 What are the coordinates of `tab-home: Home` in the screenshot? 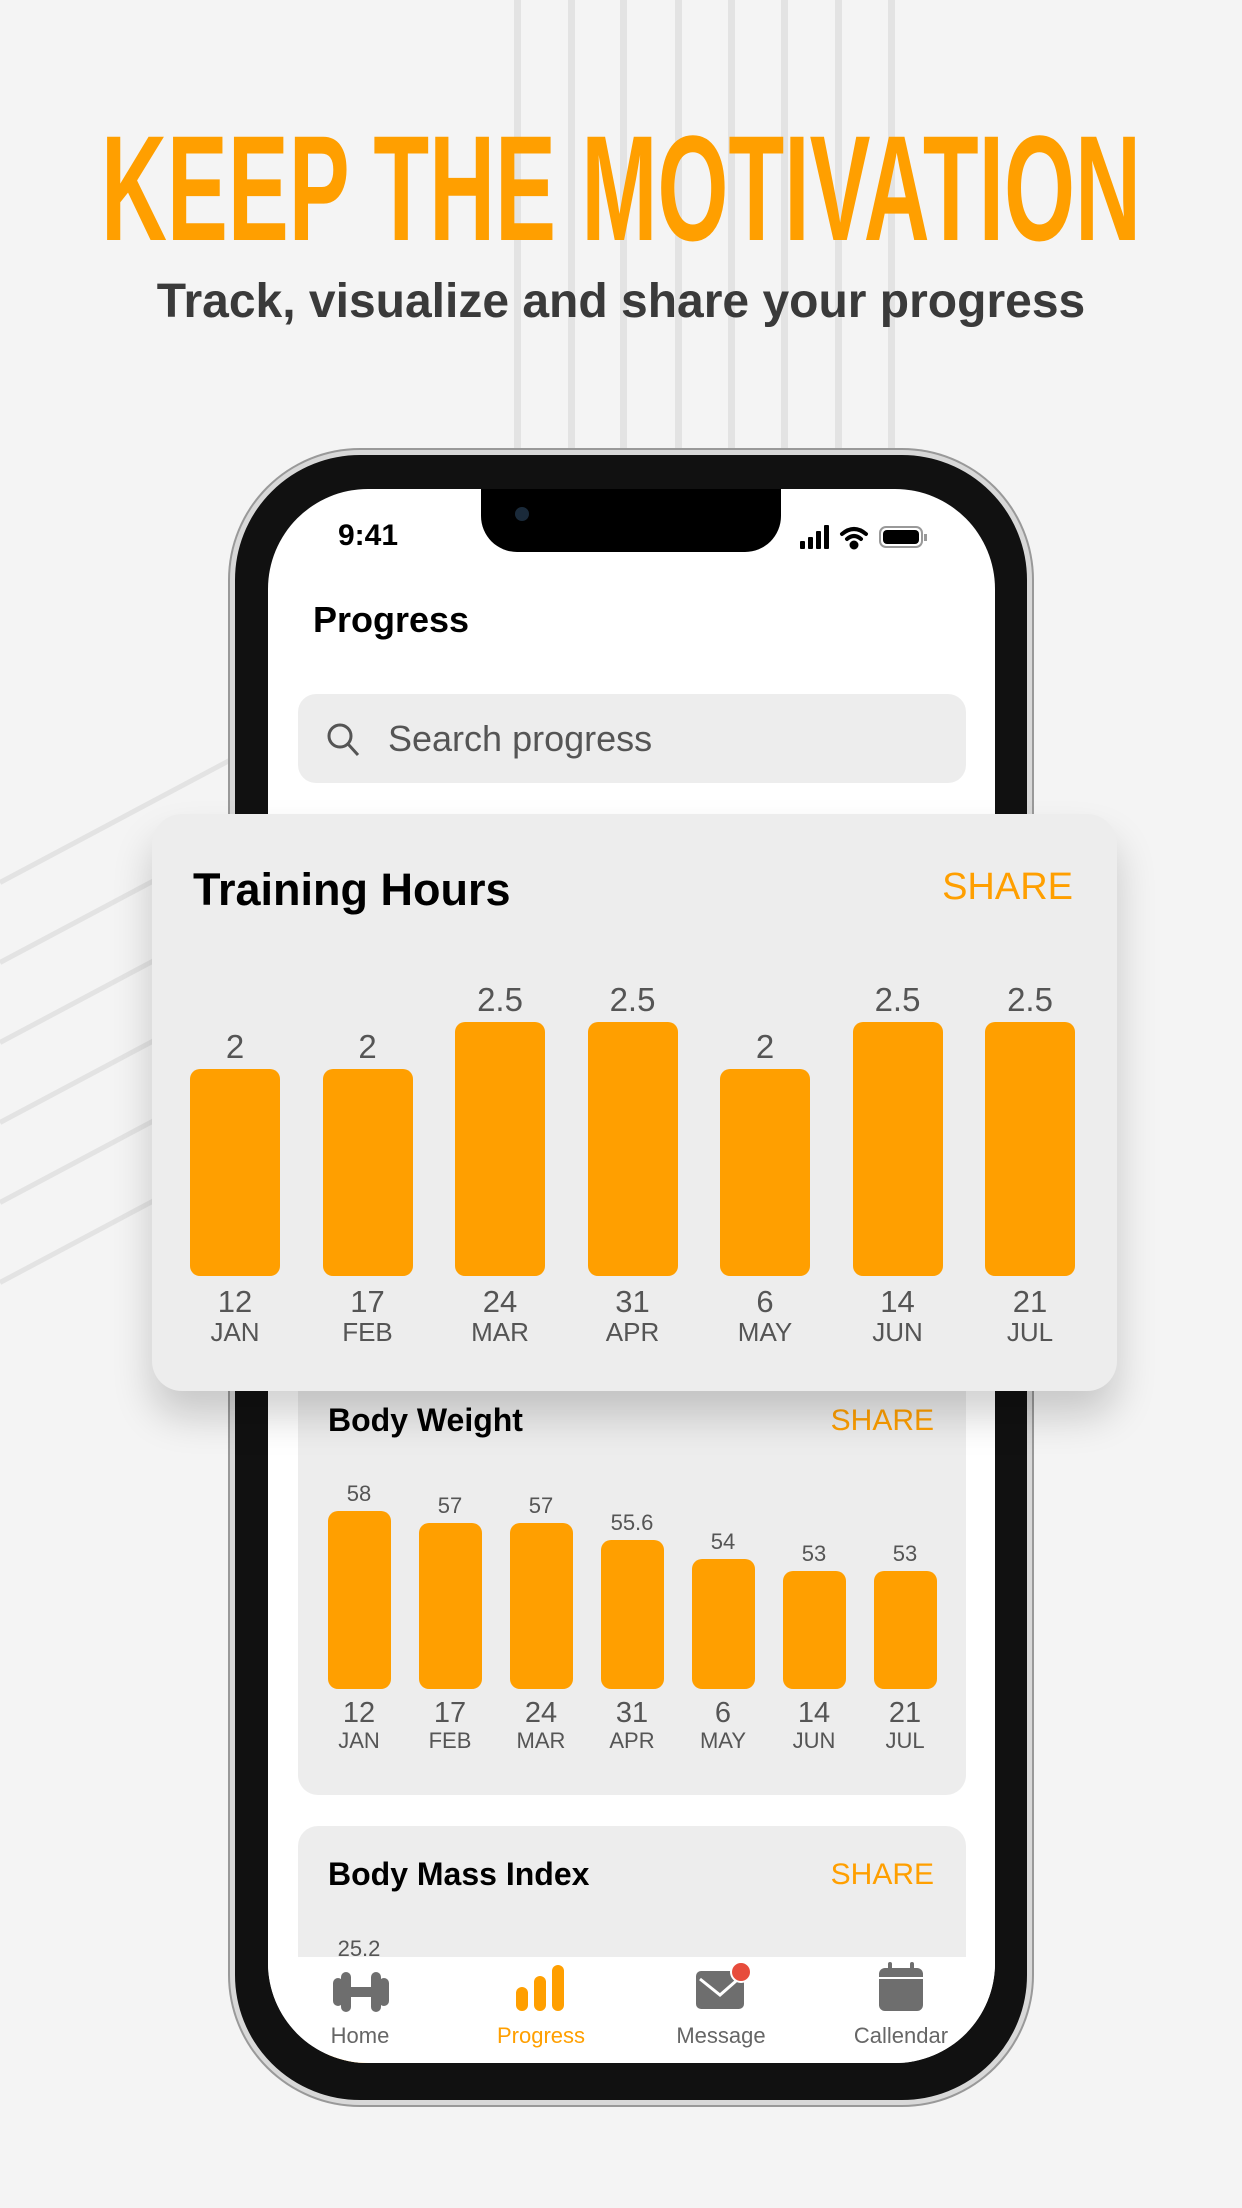 It's located at (360, 2010).